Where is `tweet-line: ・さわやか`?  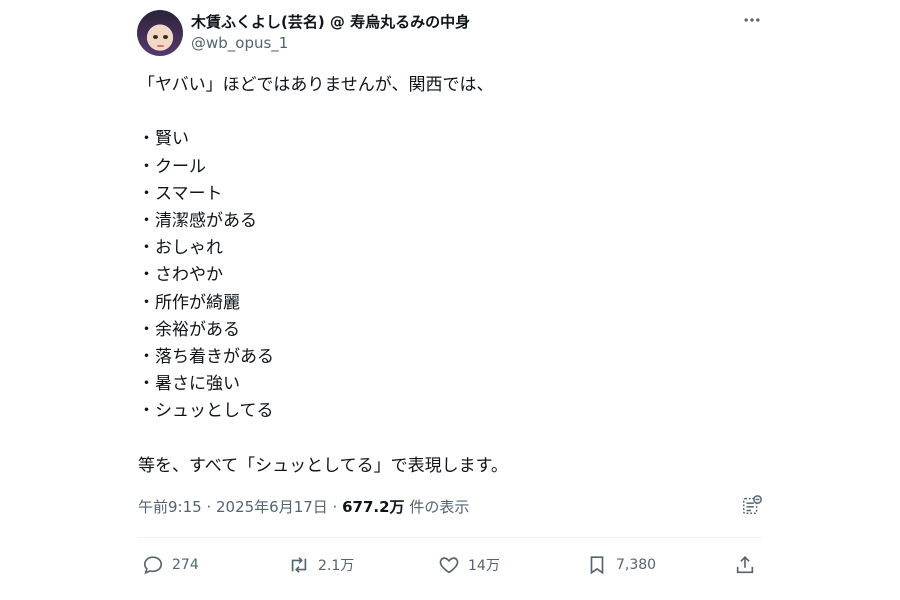 tweet-line: ・さわやか is located at coordinates (180, 275).